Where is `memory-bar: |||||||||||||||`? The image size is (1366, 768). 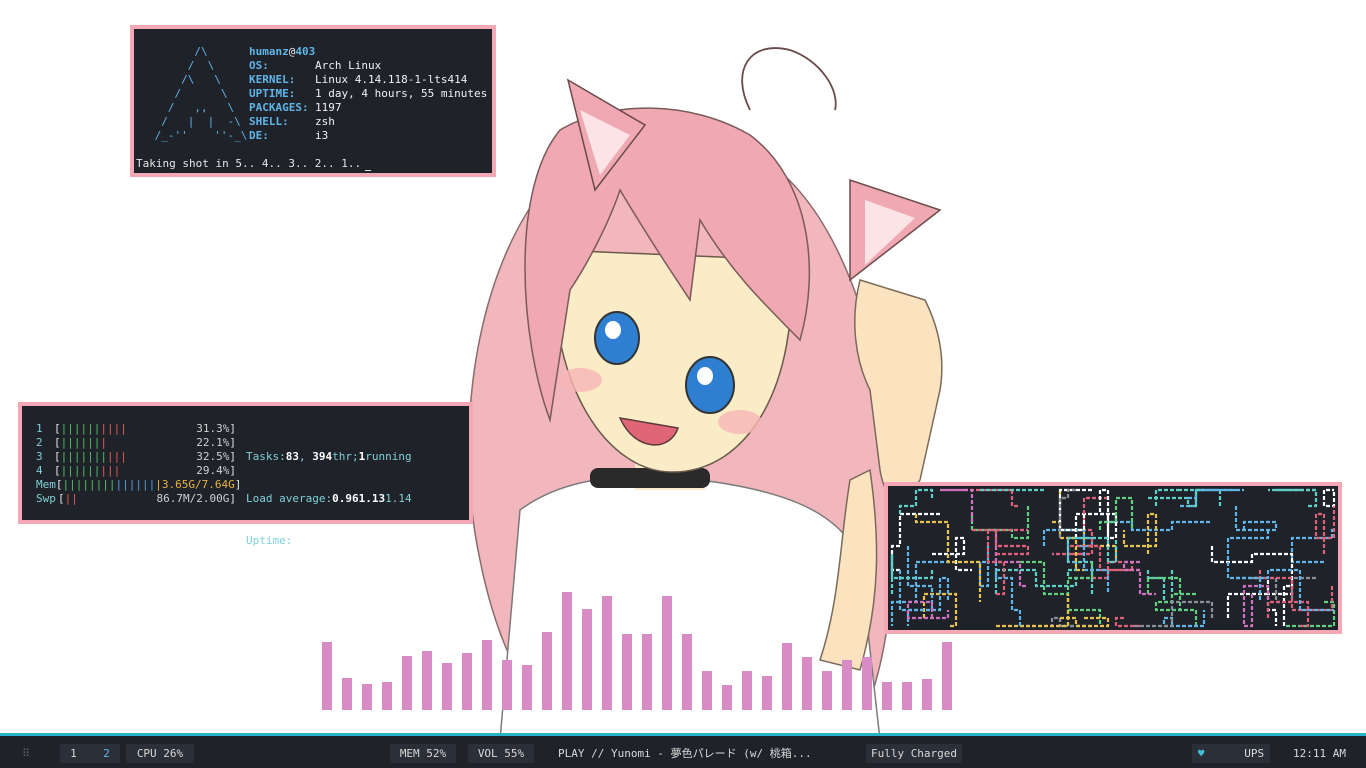
memory-bar: ||||||||||||||| is located at coordinates (112, 485).